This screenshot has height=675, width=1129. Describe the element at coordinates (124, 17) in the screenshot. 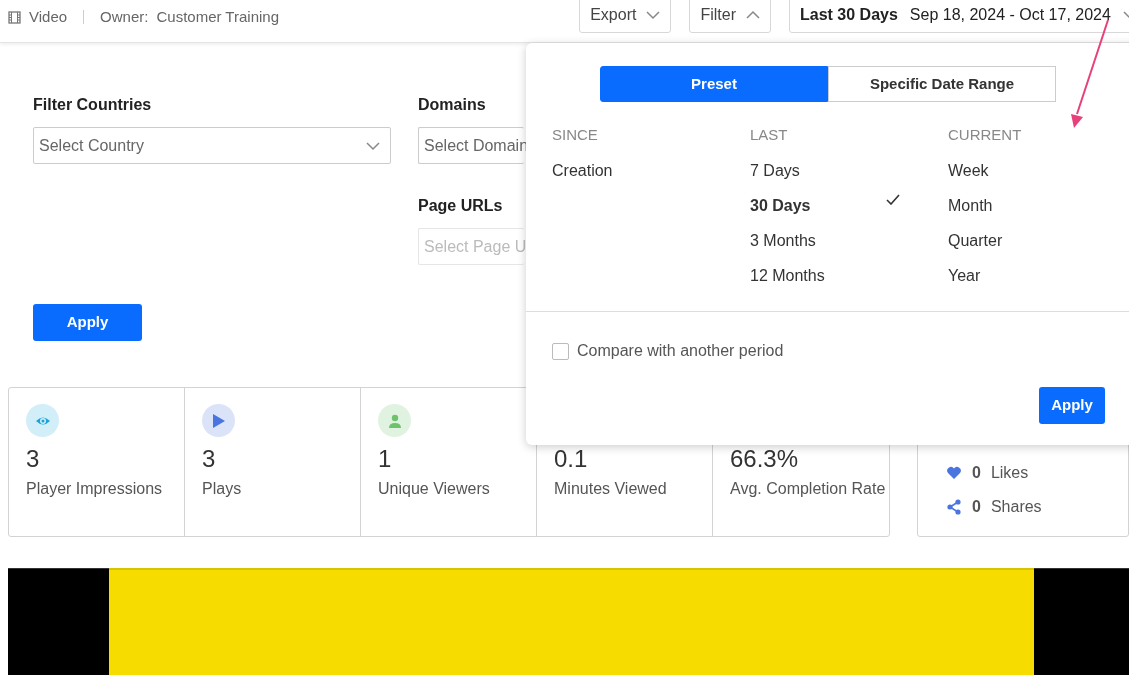

I see `owner-label: Owner:` at that location.